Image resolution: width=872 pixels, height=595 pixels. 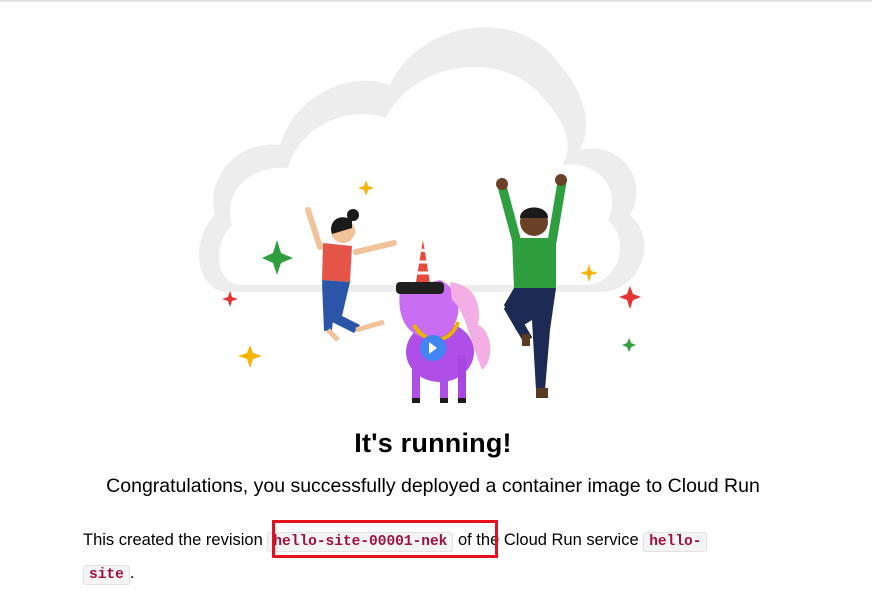 What do you see at coordinates (175, 540) in the screenshot?
I see `revision-prefix-text: This created the revision` at bounding box center [175, 540].